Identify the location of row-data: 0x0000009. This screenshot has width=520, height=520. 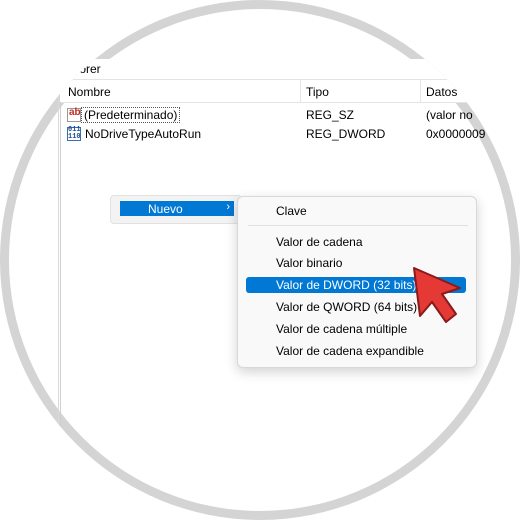
(456, 134).